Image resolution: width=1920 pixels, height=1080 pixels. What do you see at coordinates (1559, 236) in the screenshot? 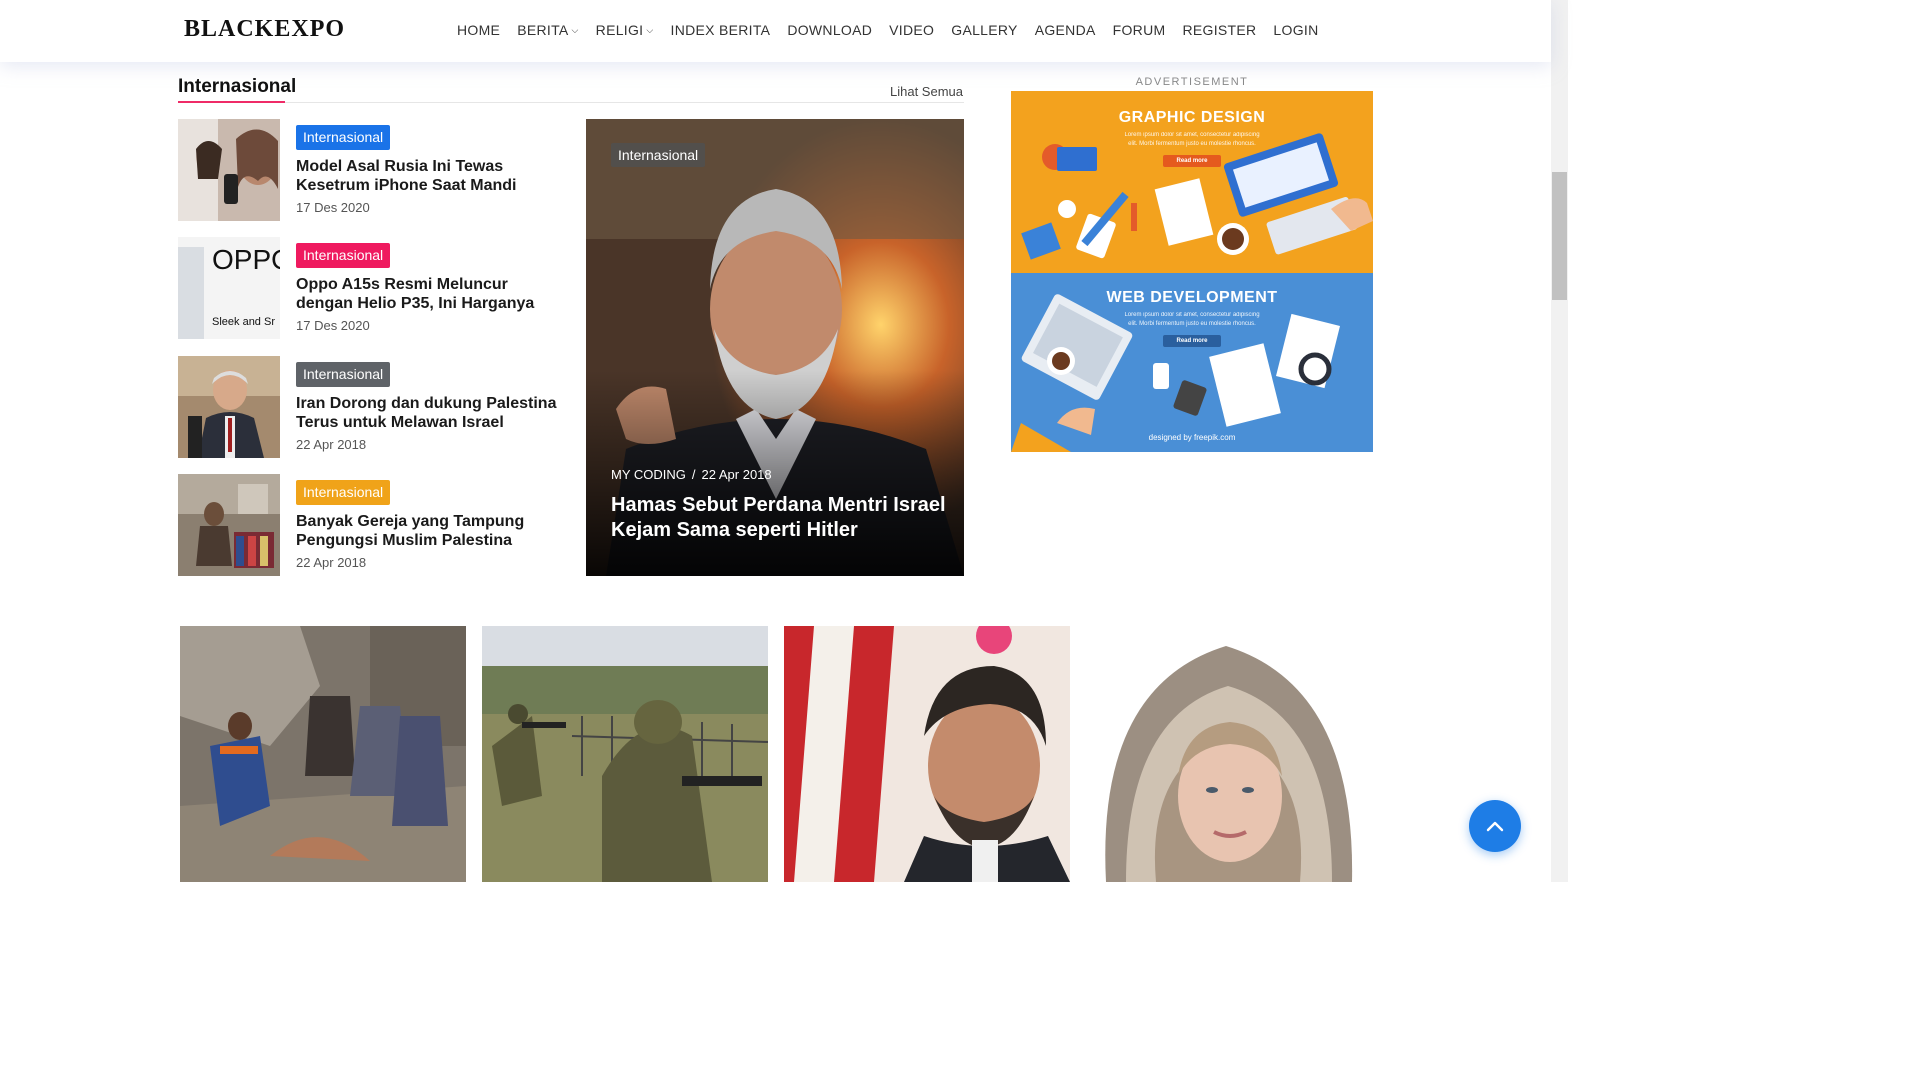
I see `scrollbar-thumb` at bounding box center [1559, 236].